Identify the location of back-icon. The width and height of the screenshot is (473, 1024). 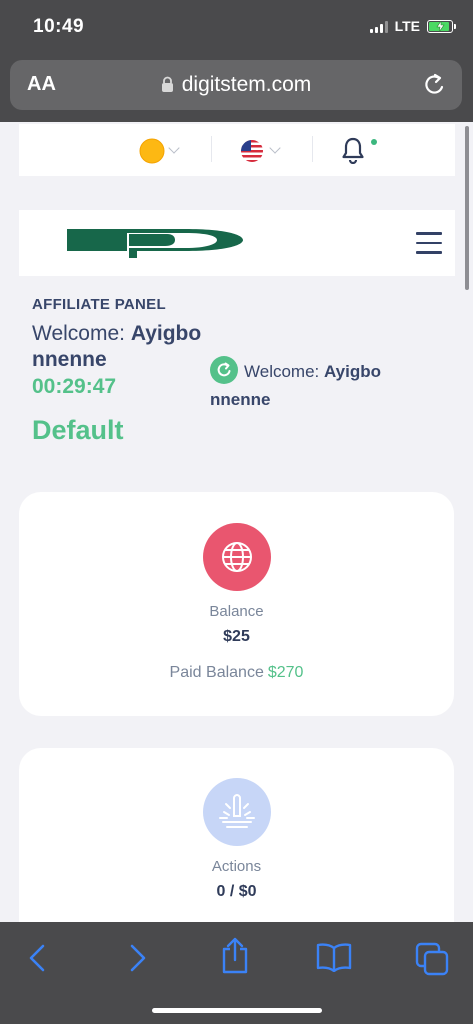
(37, 958).